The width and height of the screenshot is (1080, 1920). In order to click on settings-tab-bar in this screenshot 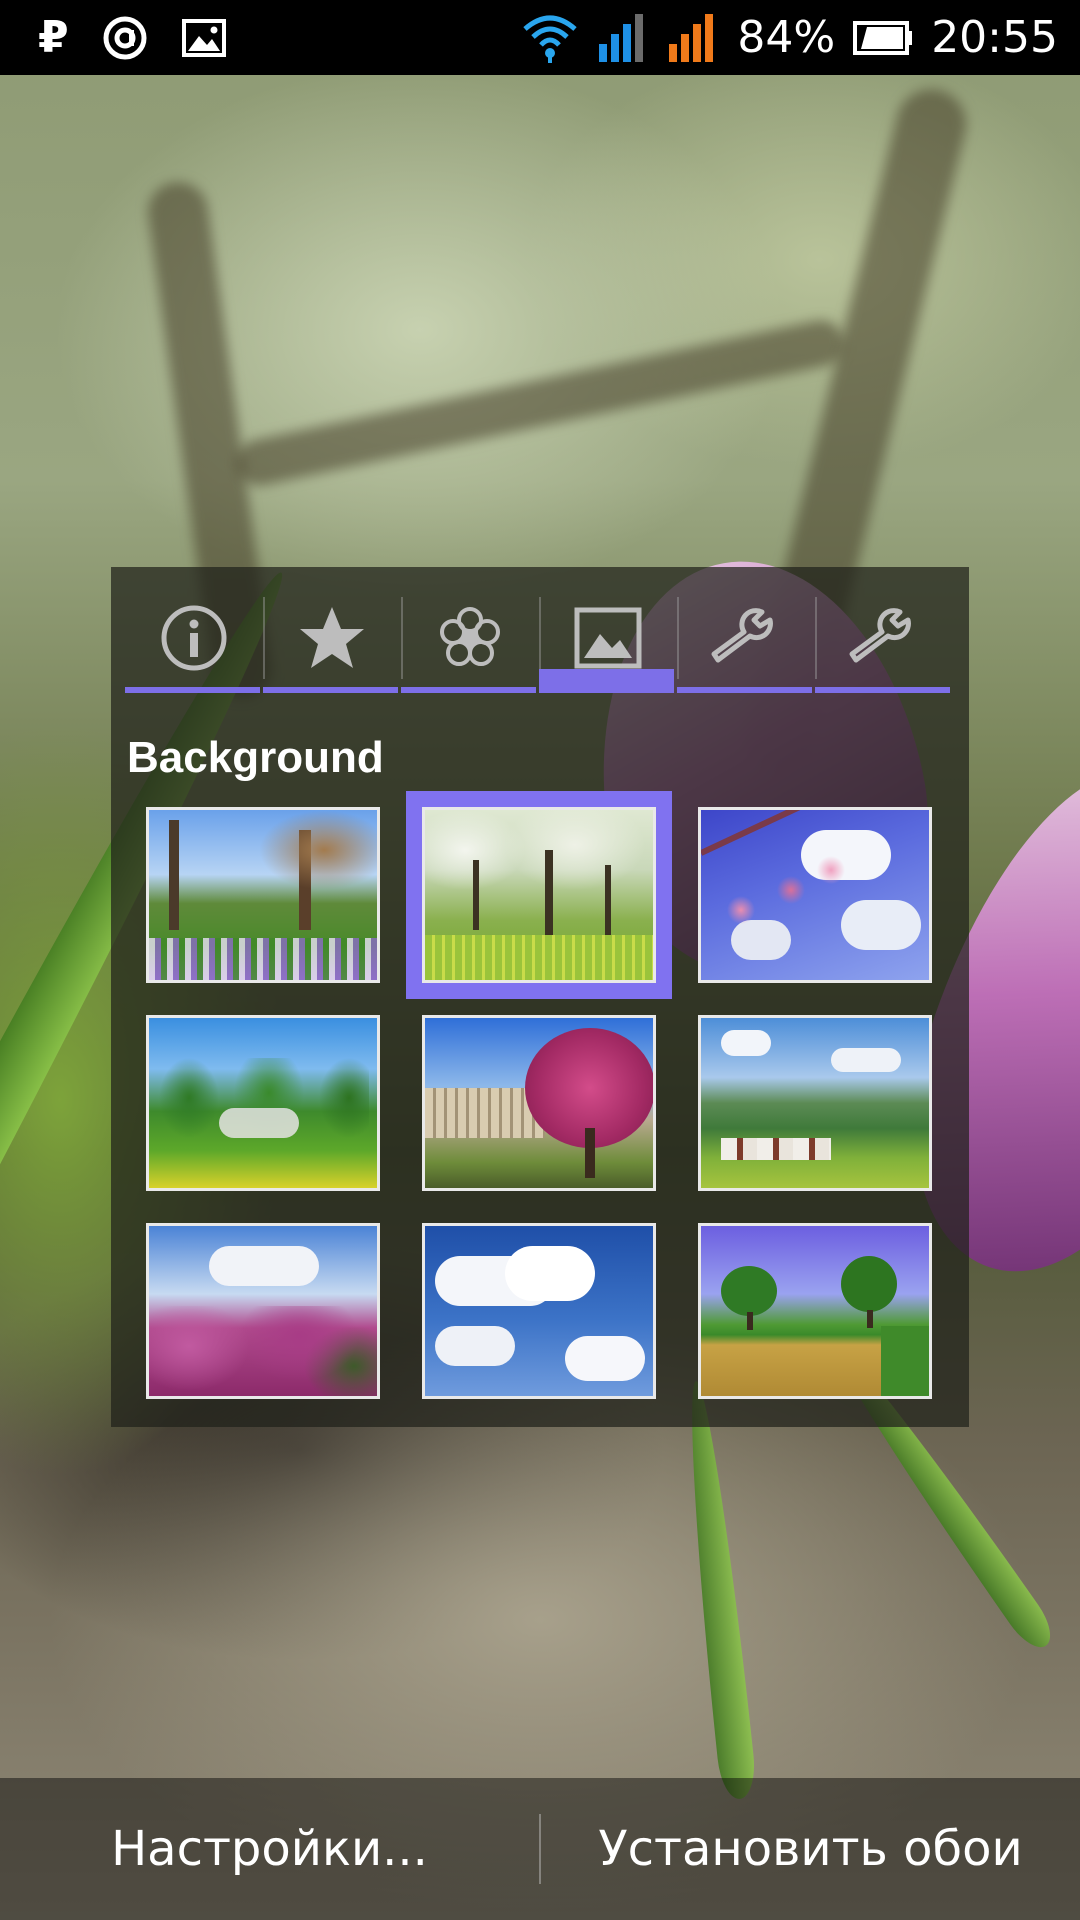, I will do `click(539, 645)`.